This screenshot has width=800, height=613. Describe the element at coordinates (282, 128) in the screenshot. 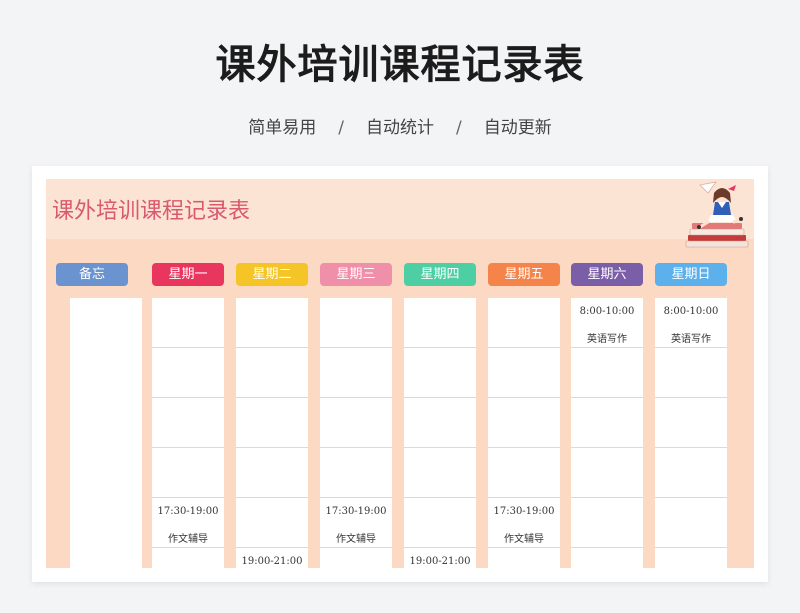

I see `feature-easy: 简单易用` at that location.